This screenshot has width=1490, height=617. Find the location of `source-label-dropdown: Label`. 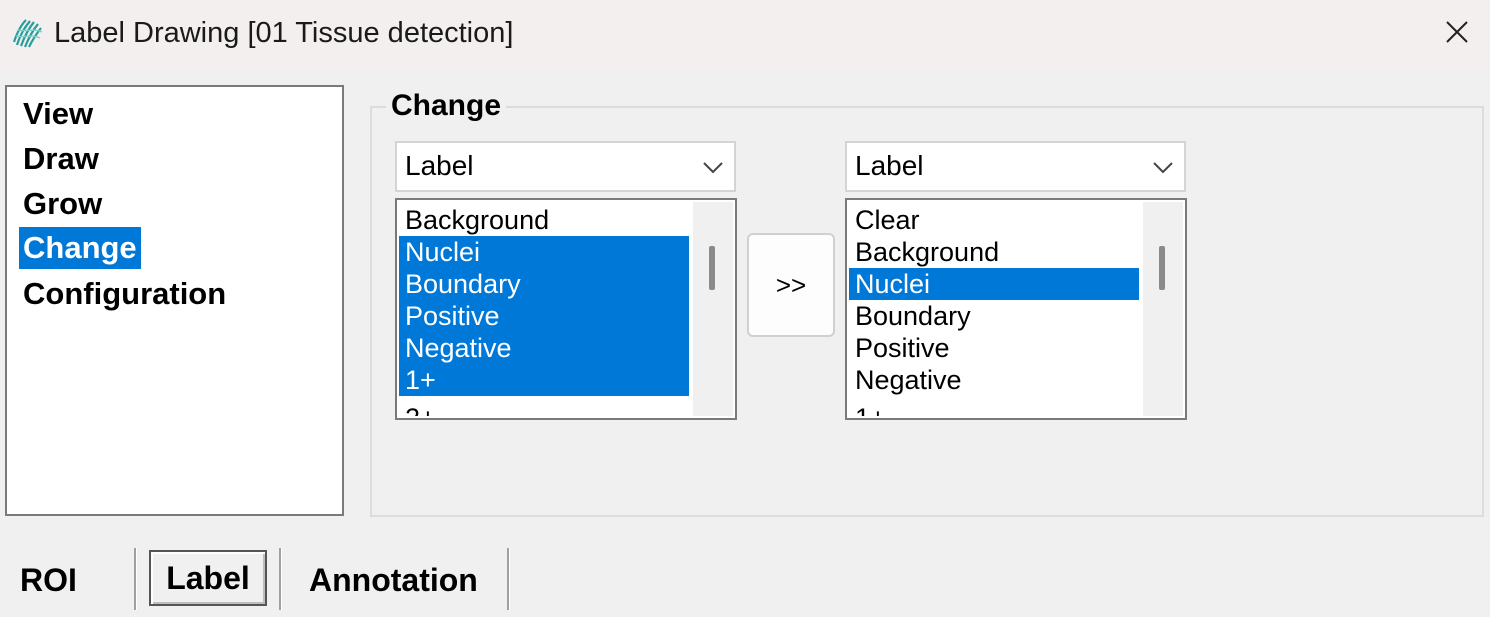

source-label-dropdown: Label is located at coordinates (565, 166).